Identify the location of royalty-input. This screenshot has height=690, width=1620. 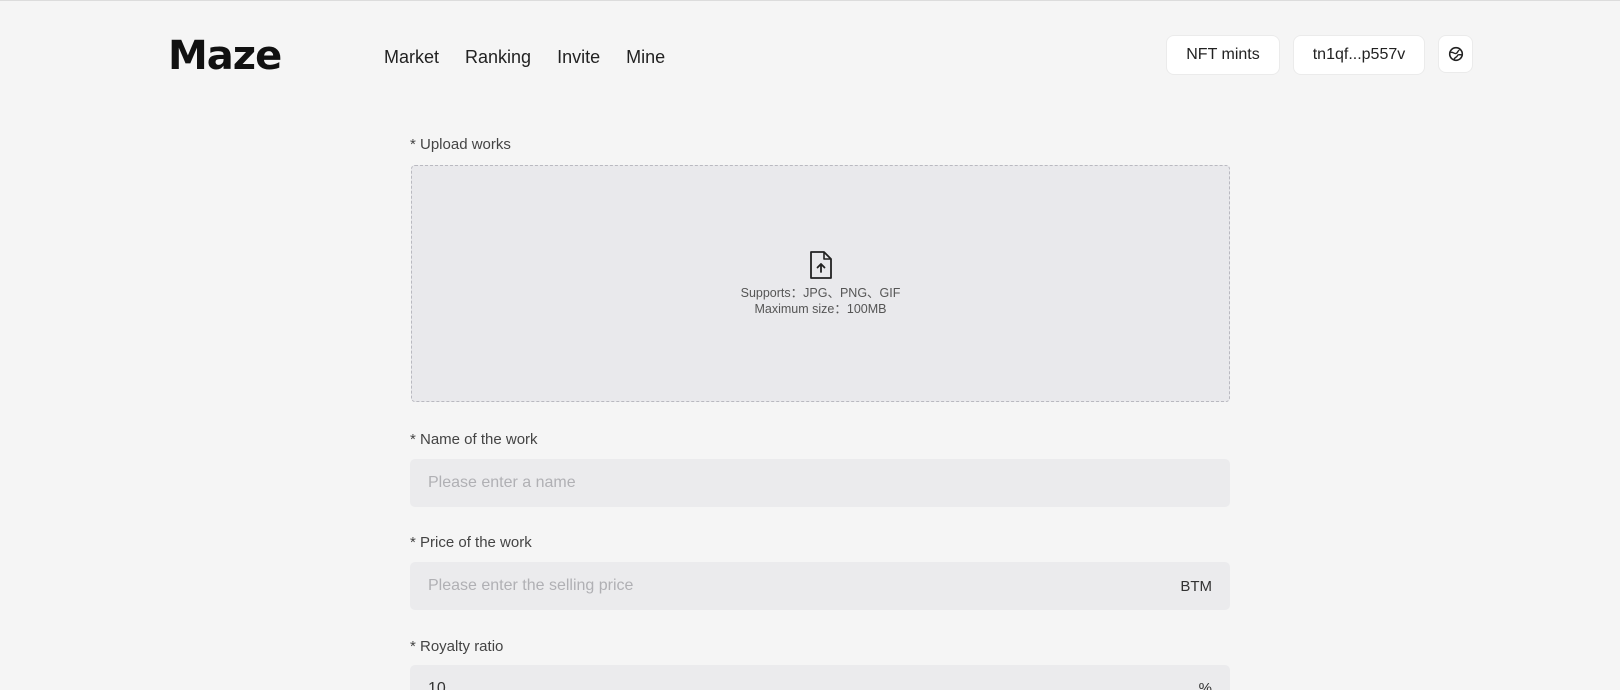
(813, 685).